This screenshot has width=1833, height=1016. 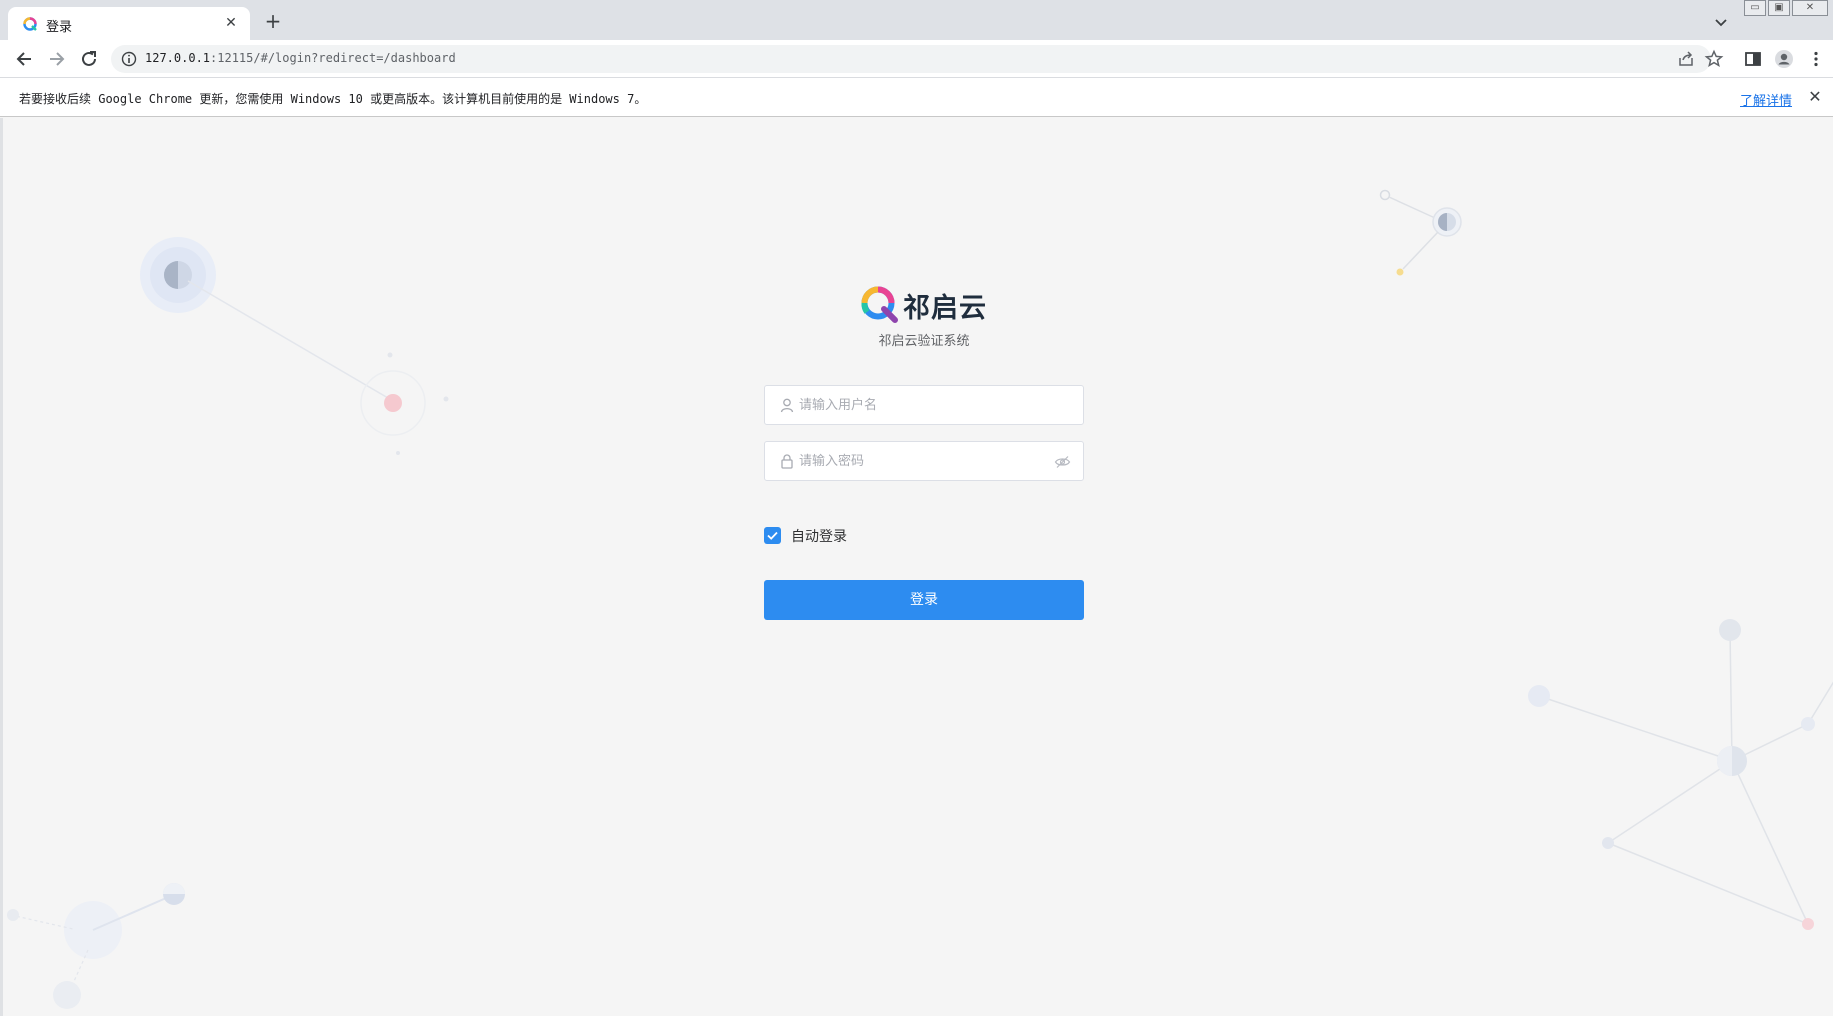 What do you see at coordinates (1721, 22) in the screenshot?
I see `chevron-down-icon` at bounding box center [1721, 22].